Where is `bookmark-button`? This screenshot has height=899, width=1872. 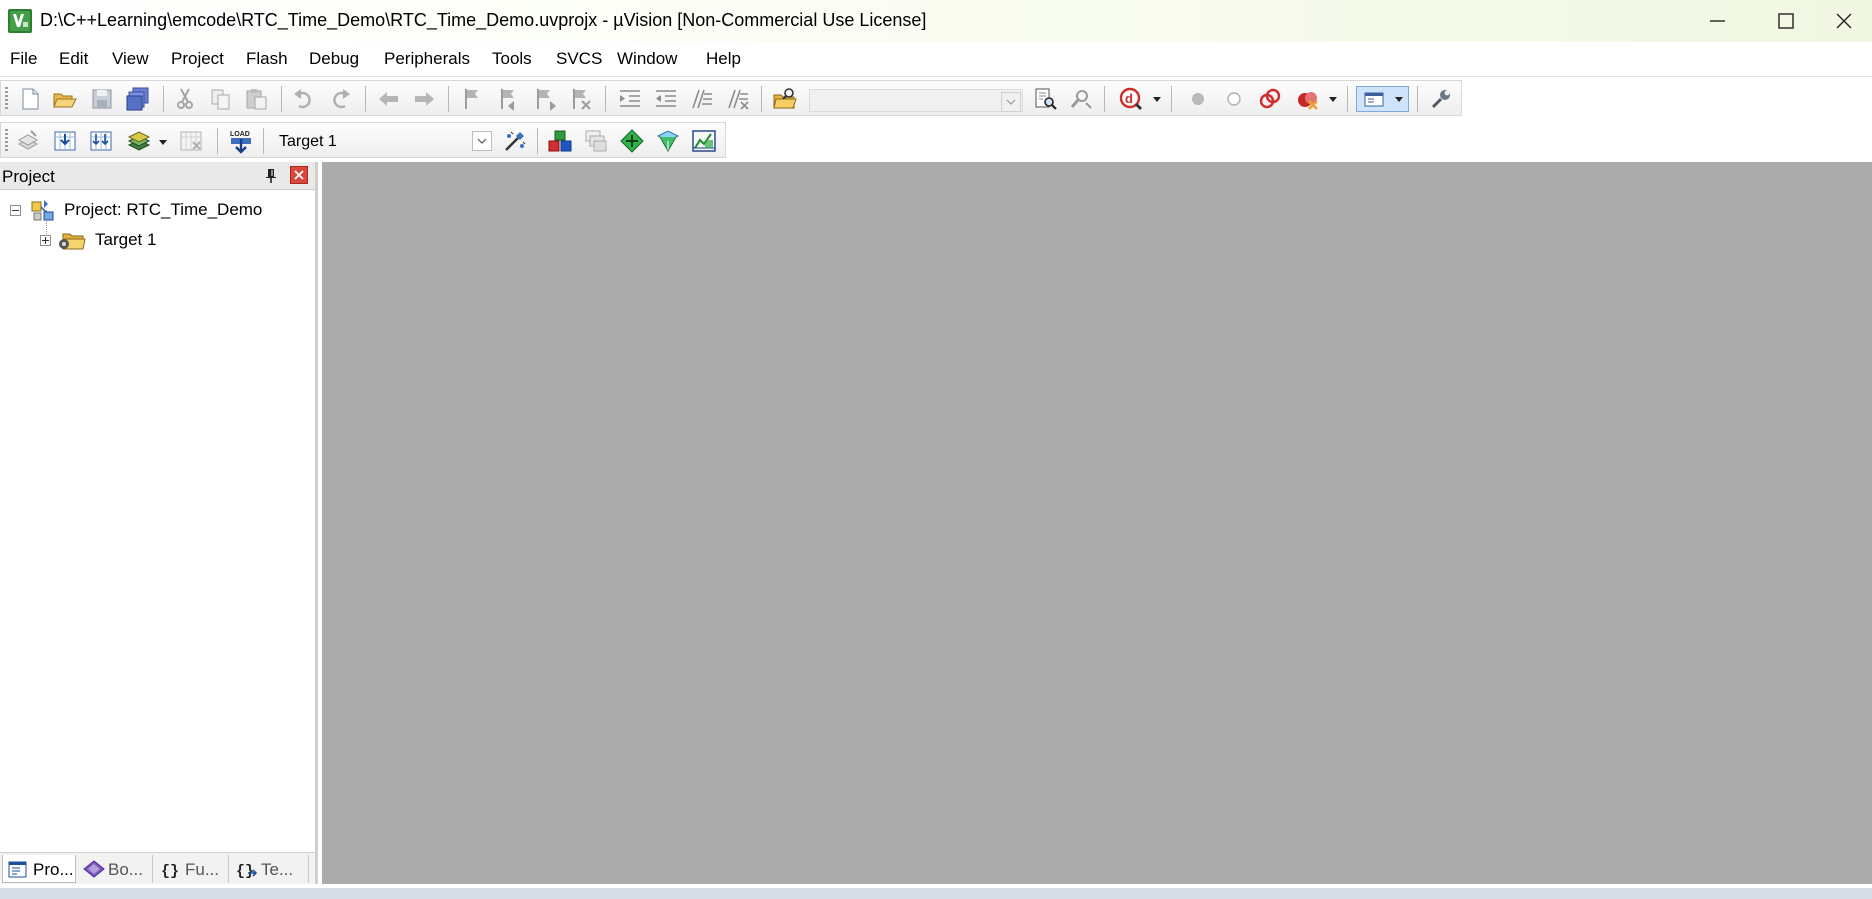 bookmark-button is located at coordinates (473, 99).